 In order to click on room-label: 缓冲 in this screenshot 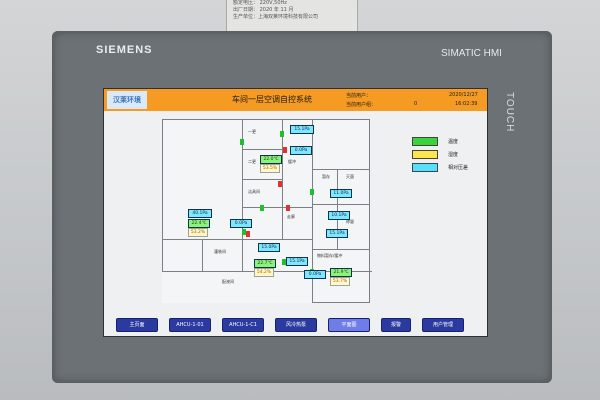, I will do `click(292, 161)`.